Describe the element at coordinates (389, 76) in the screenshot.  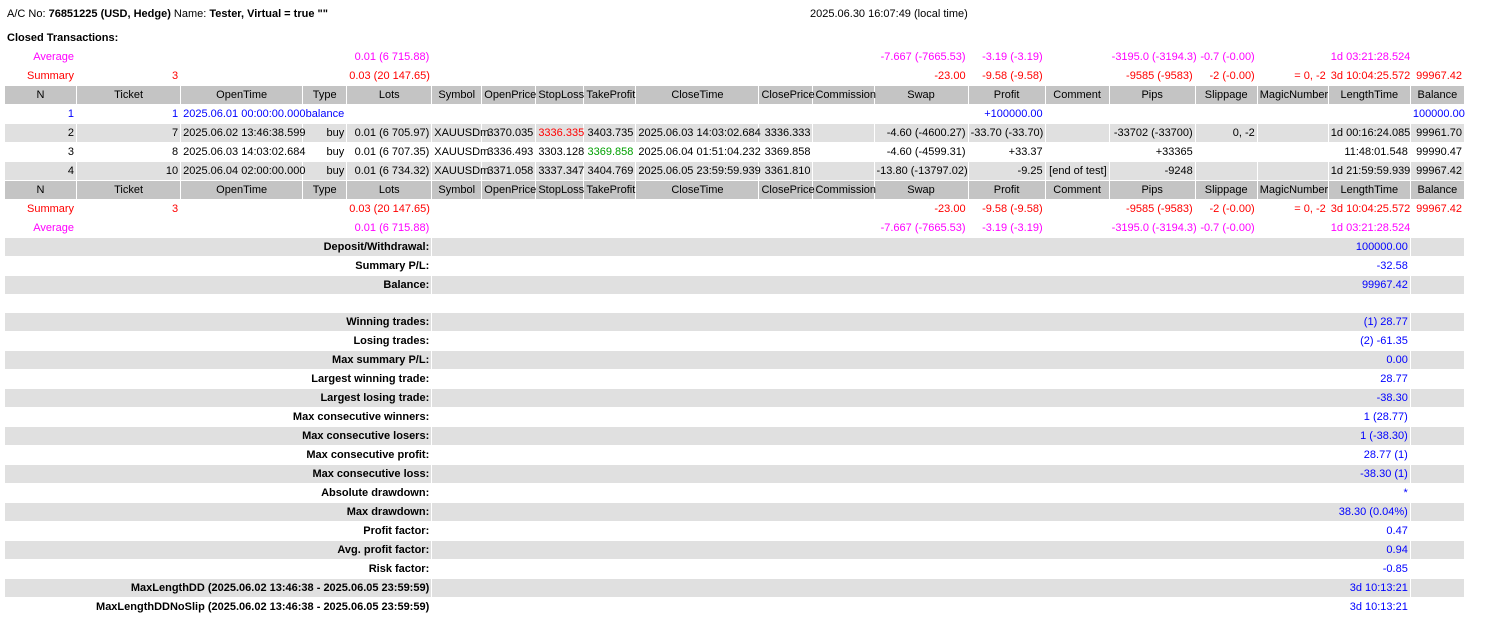
I see `cell-lots: 0.03 (20 147.65)` at that location.